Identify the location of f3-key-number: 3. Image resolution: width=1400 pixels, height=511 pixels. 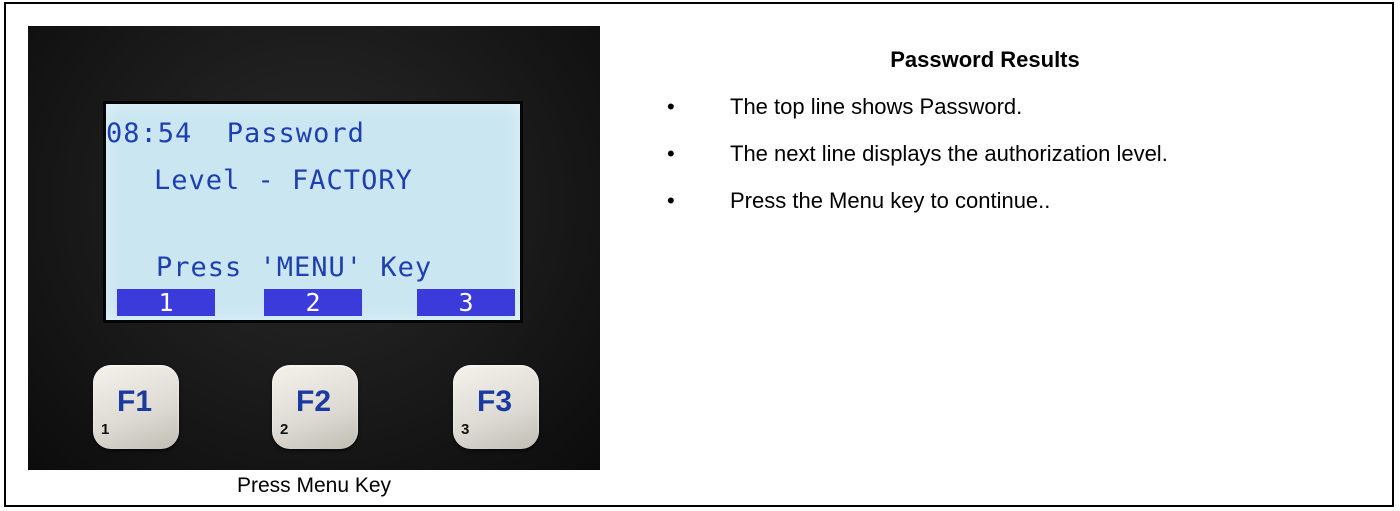
(465, 429).